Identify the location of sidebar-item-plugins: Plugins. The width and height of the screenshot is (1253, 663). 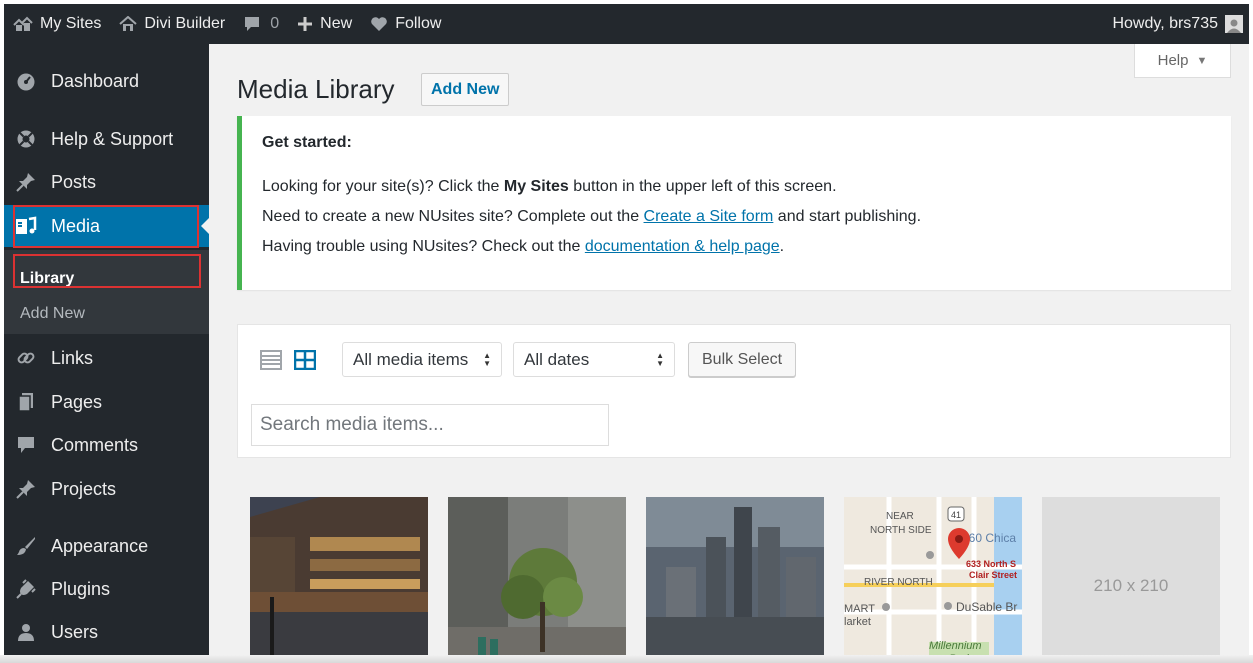
(106, 589).